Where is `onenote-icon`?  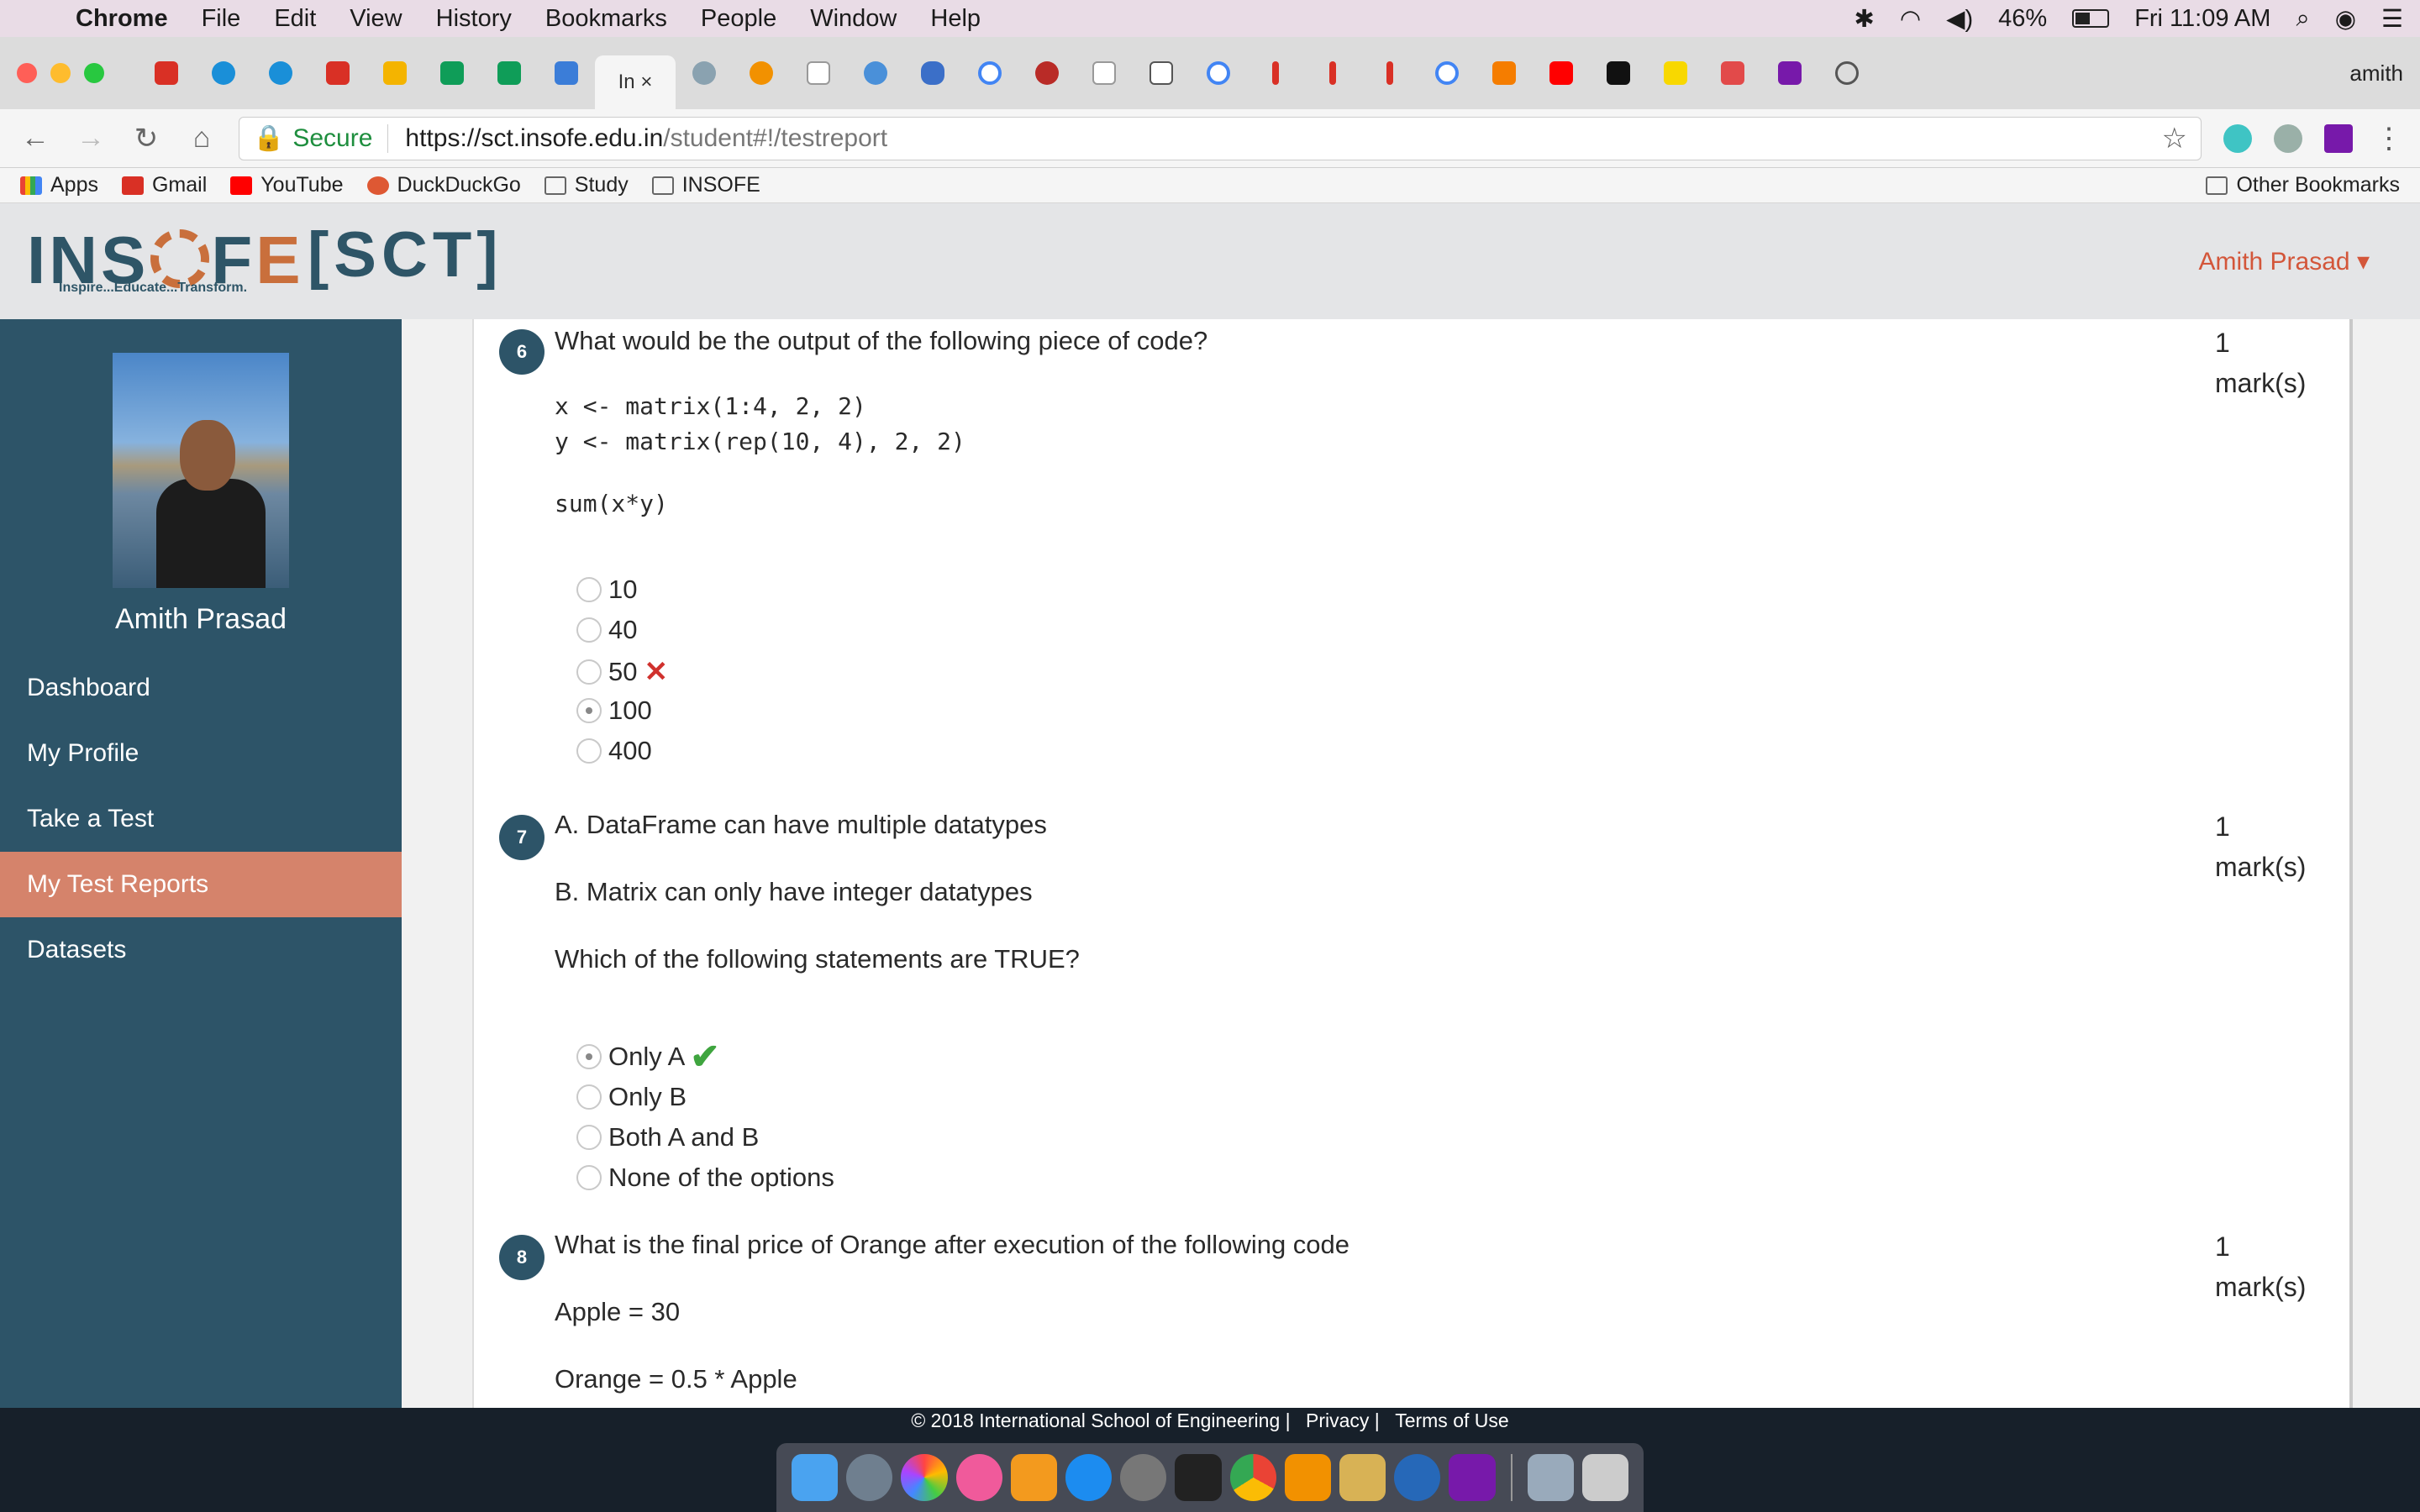 onenote-icon is located at coordinates (1472, 1477).